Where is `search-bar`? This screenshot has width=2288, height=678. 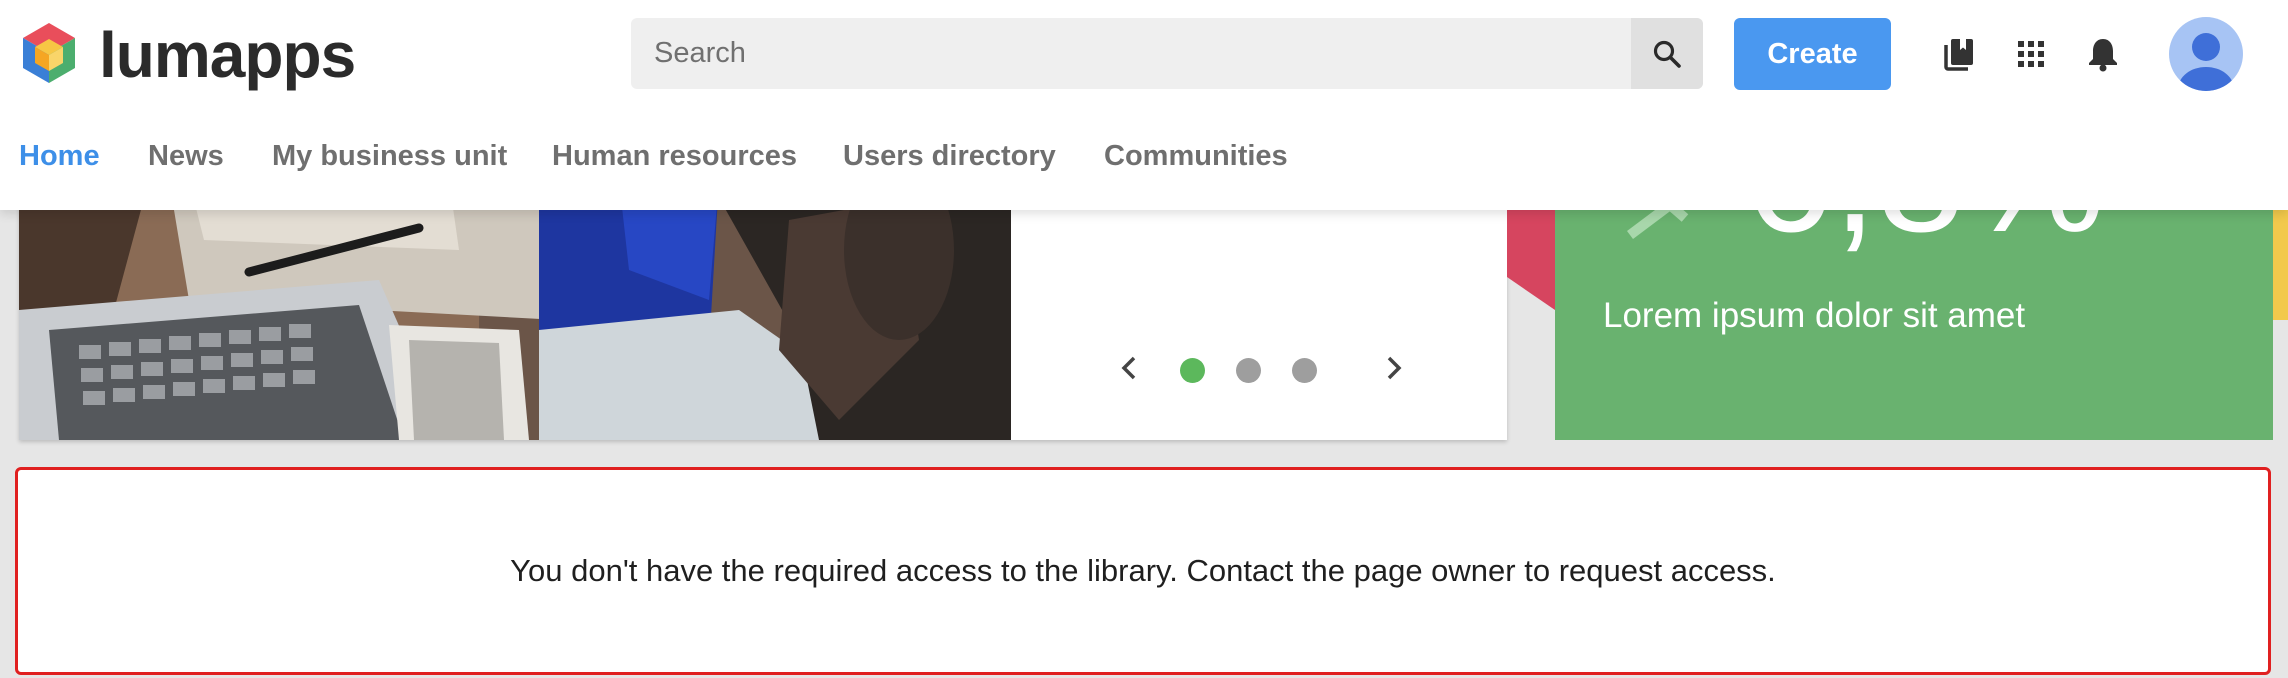
search-bar is located at coordinates (1167, 53).